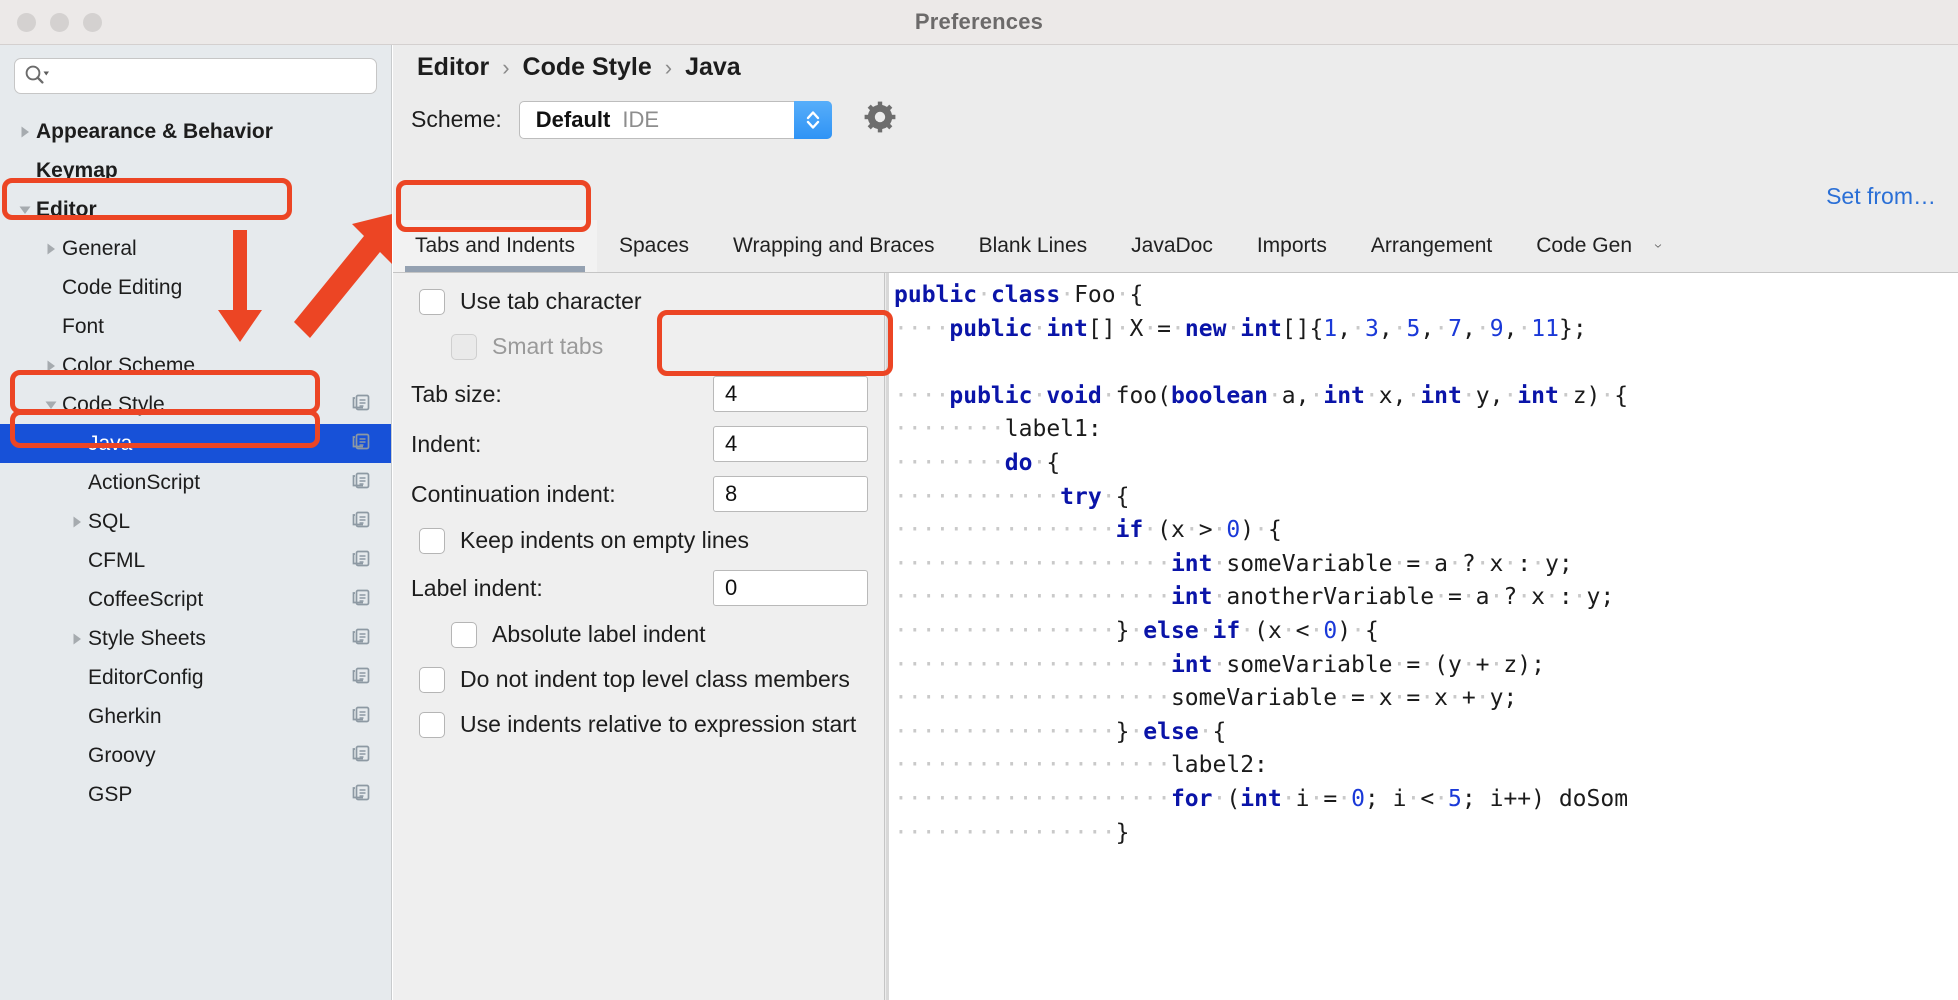 The height and width of the screenshot is (1000, 1958). Describe the element at coordinates (125, 716) in the screenshot. I see `sidebar-item-label: Gherkin` at that location.